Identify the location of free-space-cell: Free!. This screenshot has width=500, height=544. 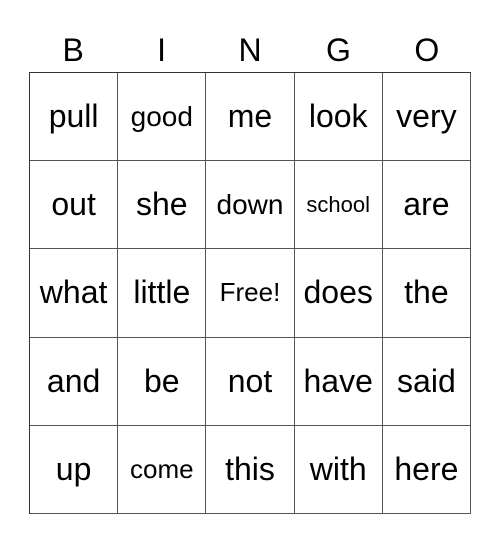
(250, 293).